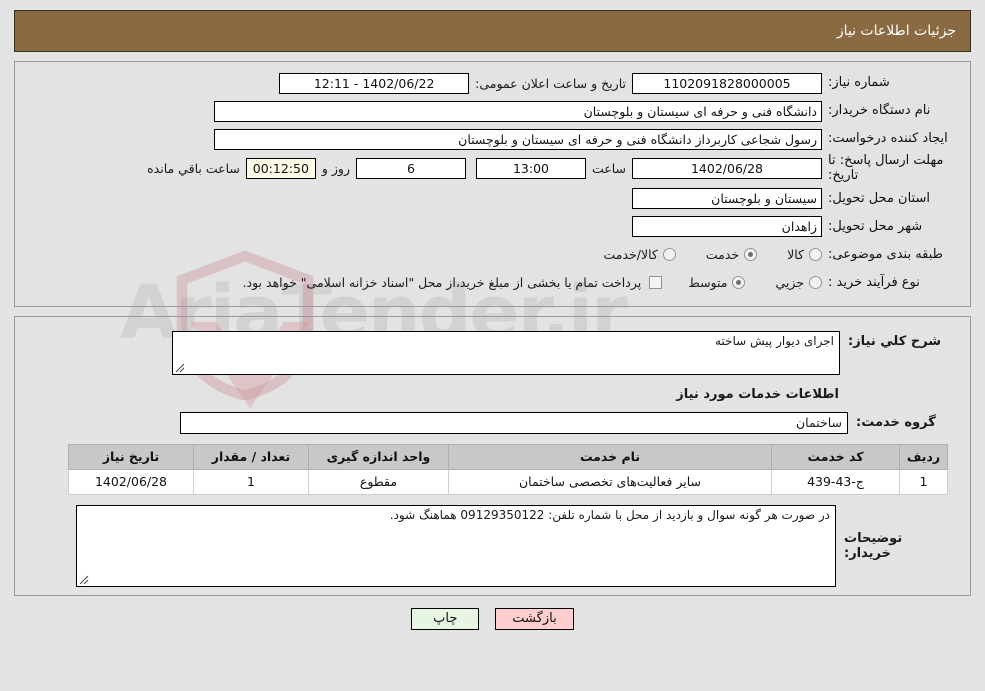 This screenshot has width=985, height=691. I want to click on buyer-comments-label: توضیحات خریدار:, so click(873, 545).